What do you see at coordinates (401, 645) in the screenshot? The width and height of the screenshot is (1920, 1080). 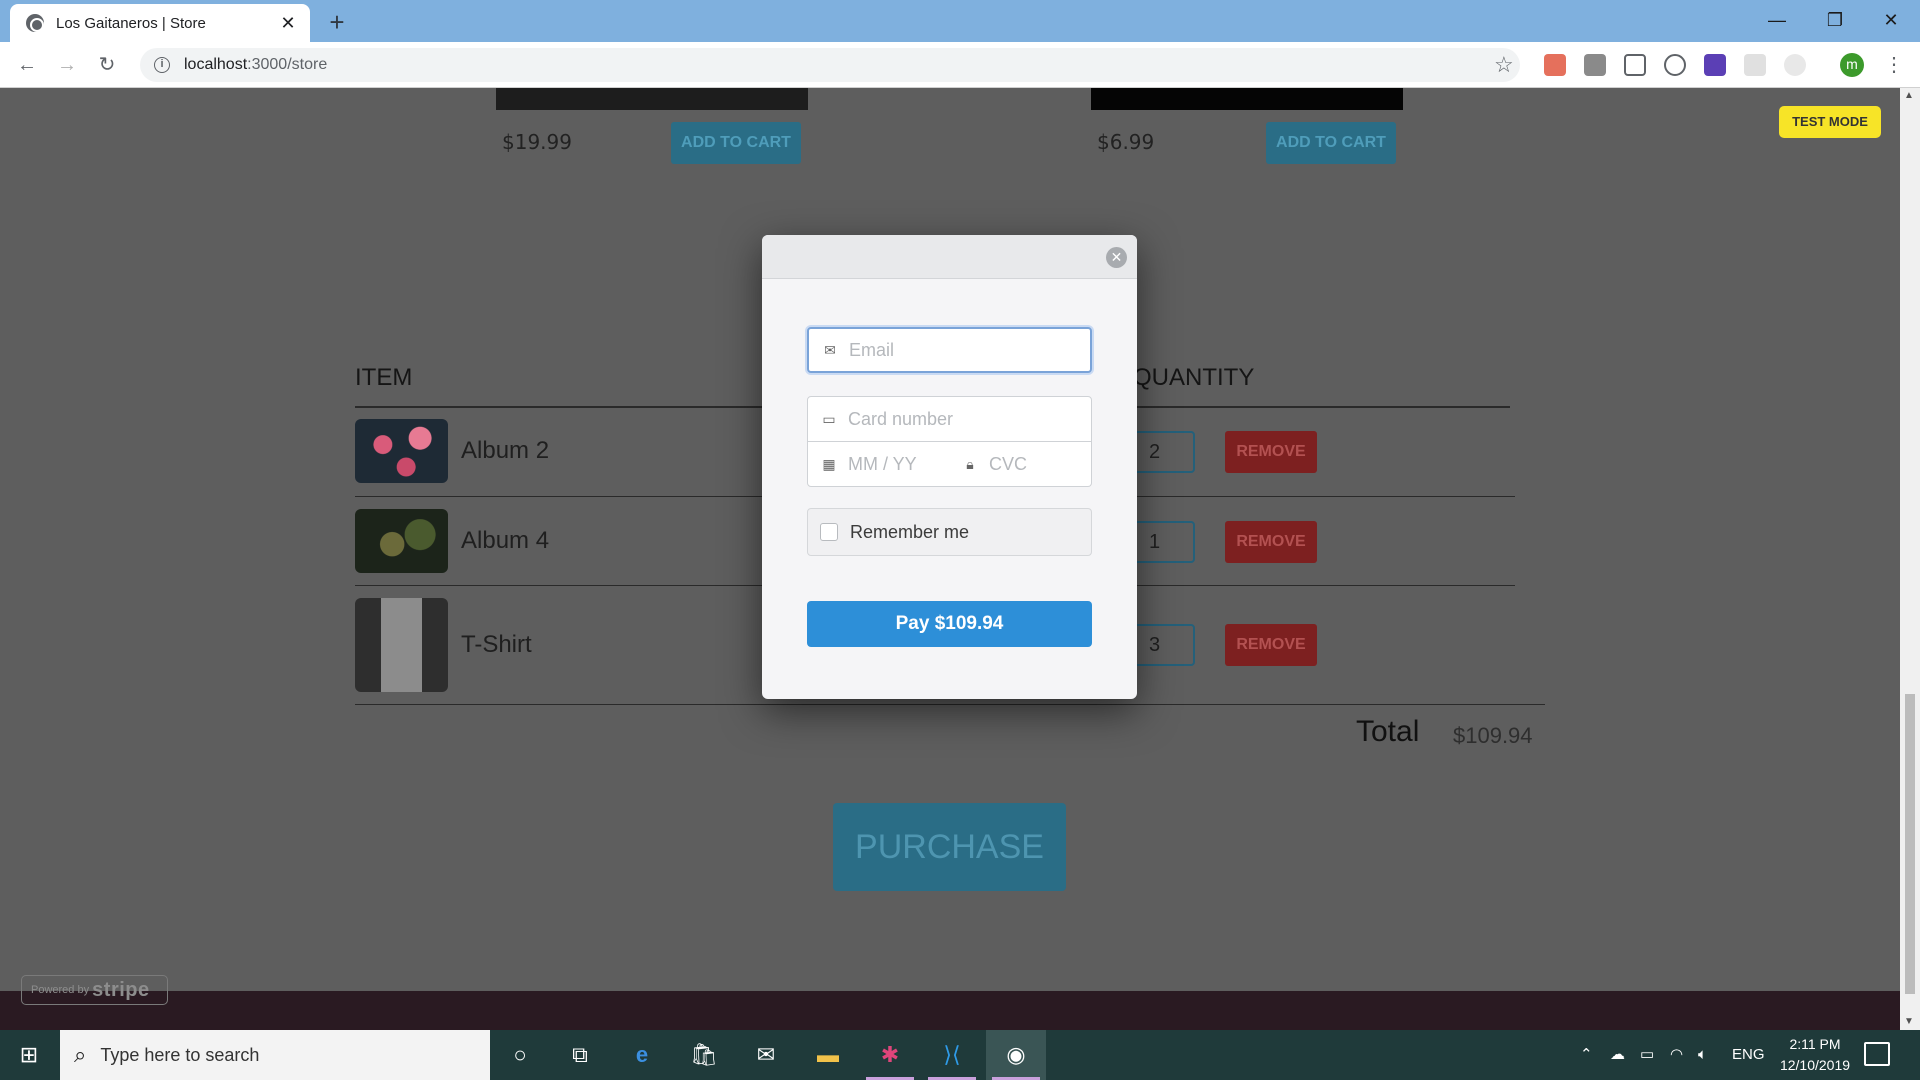 I see `t-shirt-thumbnail` at bounding box center [401, 645].